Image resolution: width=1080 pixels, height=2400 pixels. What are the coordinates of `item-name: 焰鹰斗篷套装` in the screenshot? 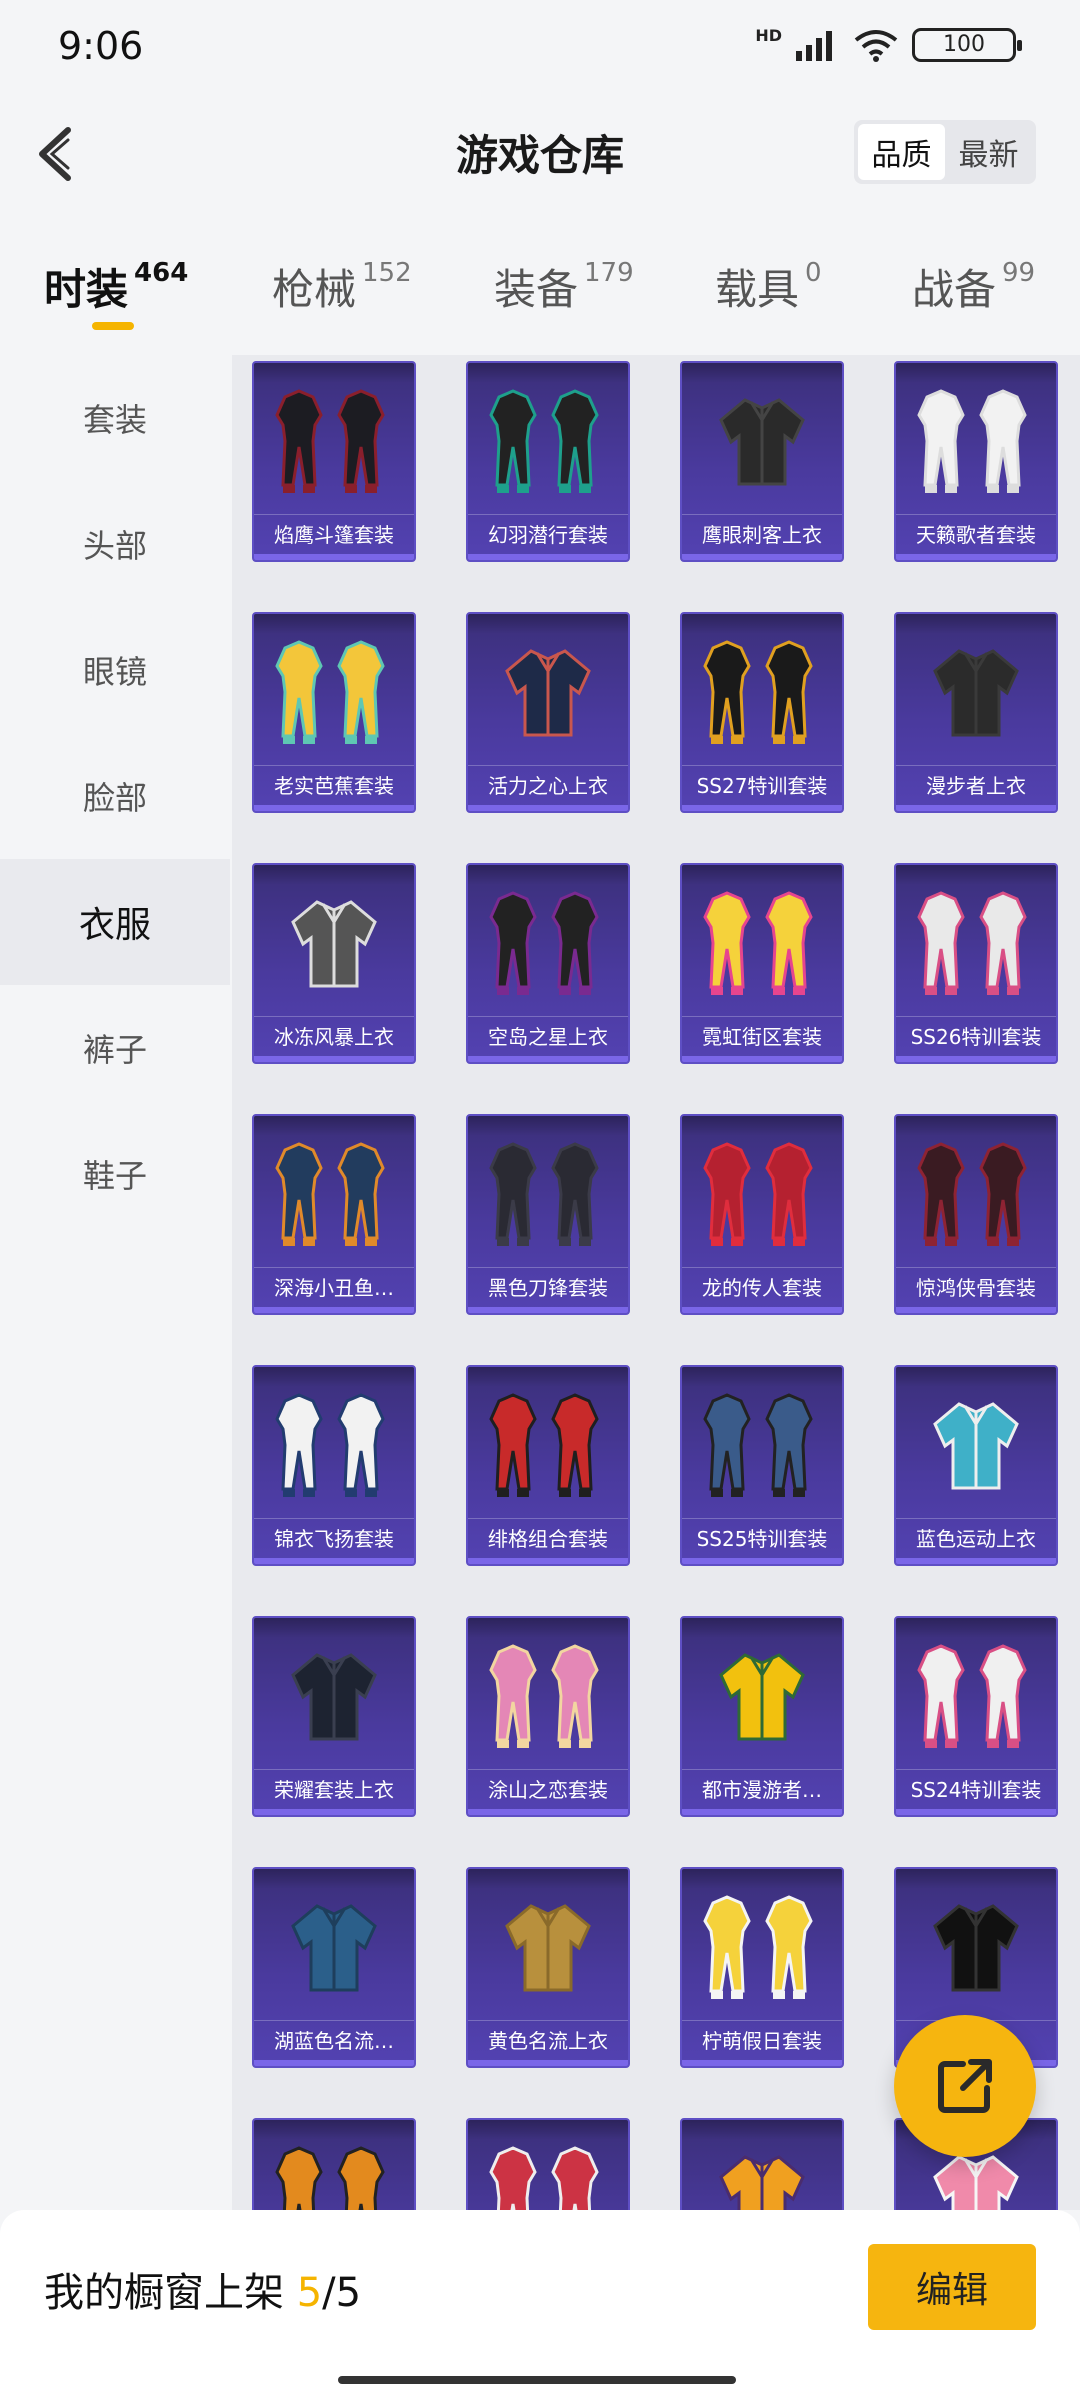 It's located at (334, 534).